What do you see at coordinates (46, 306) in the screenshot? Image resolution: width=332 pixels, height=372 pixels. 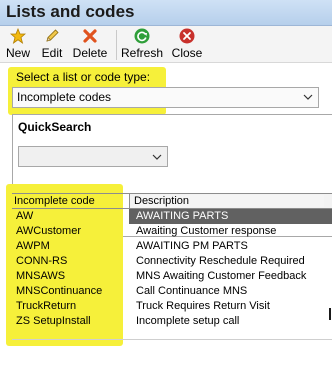 I see `row-code: TruckReturn` at bounding box center [46, 306].